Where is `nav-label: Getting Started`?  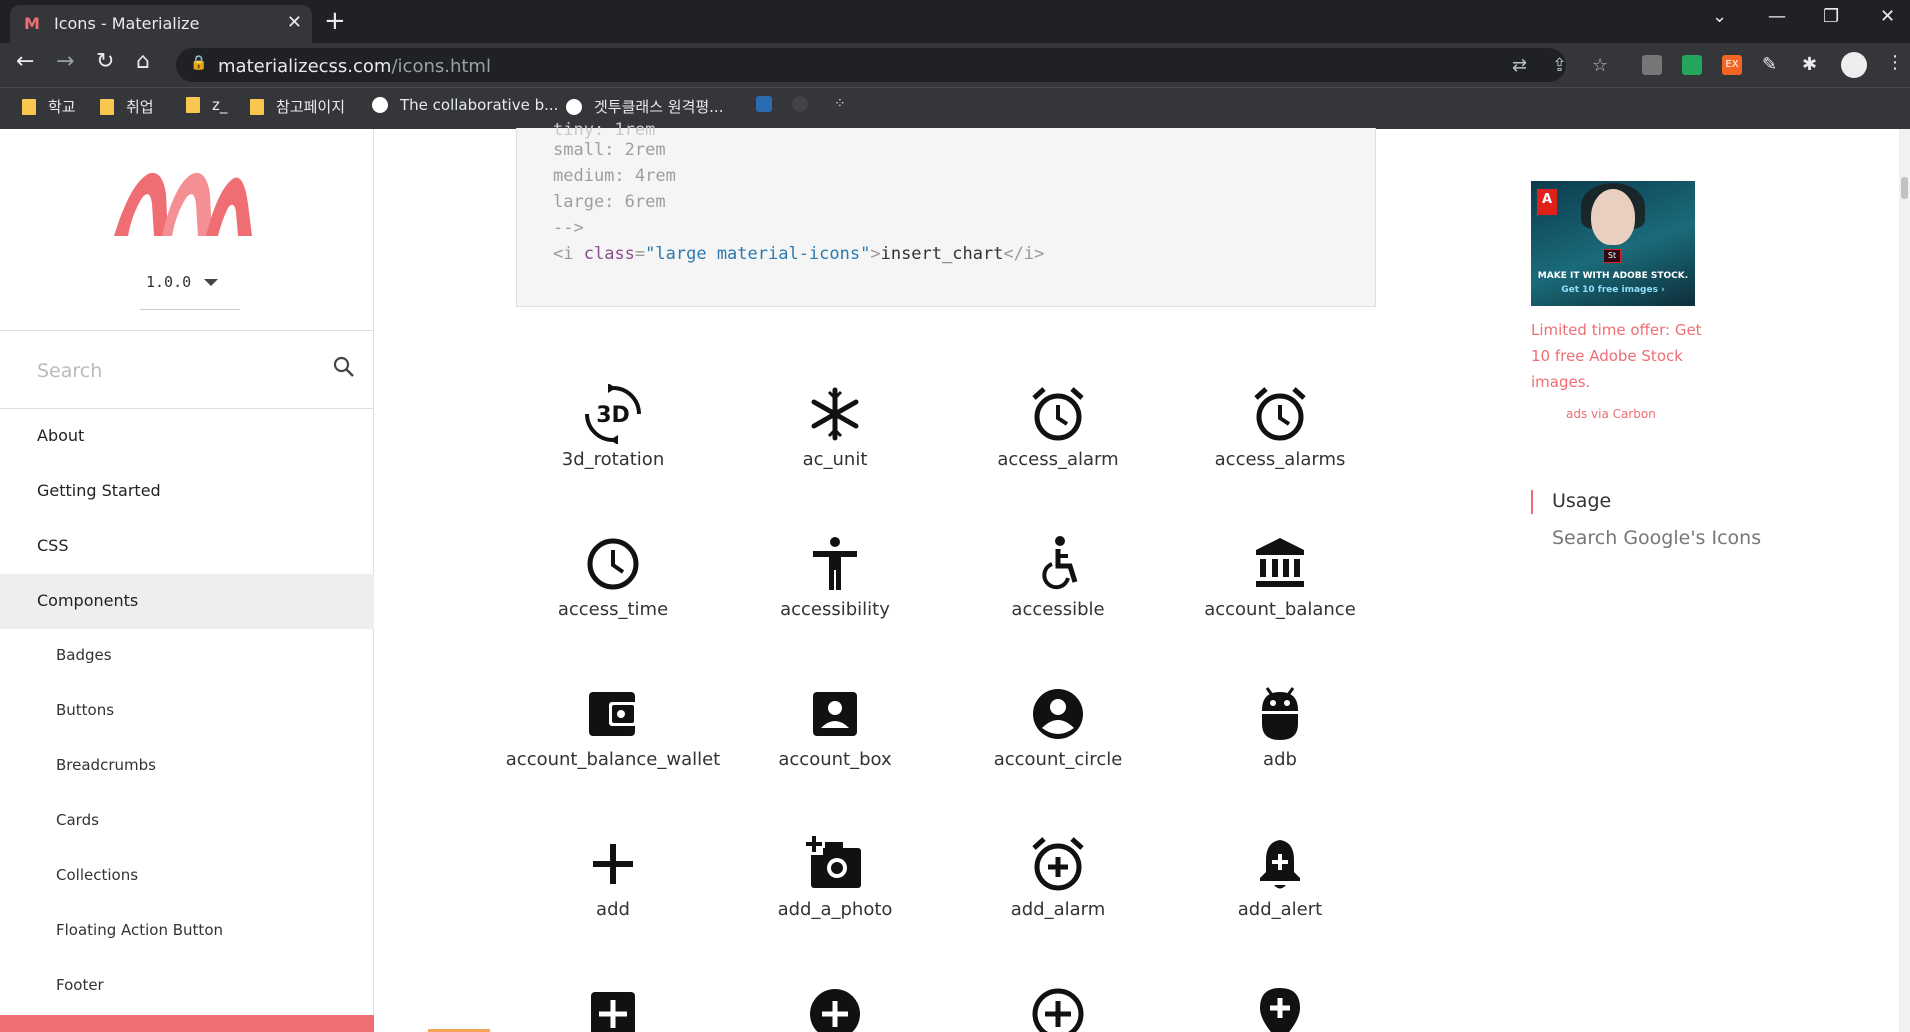
nav-label: Getting Started is located at coordinates (99, 490).